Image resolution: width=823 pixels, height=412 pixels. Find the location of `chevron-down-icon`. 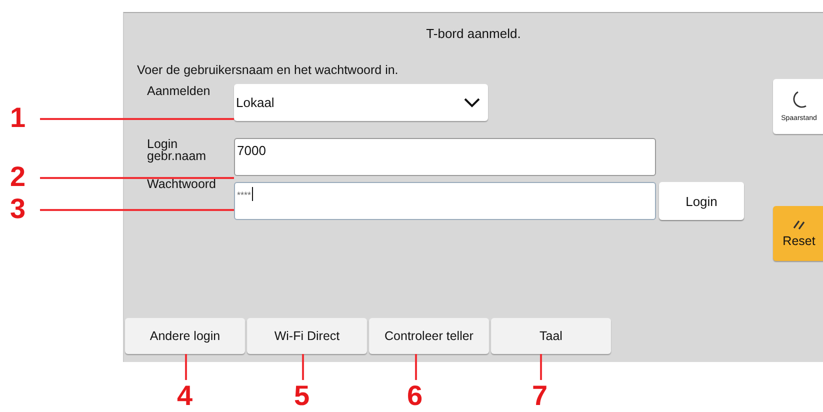

chevron-down-icon is located at coordinates (472, 103).